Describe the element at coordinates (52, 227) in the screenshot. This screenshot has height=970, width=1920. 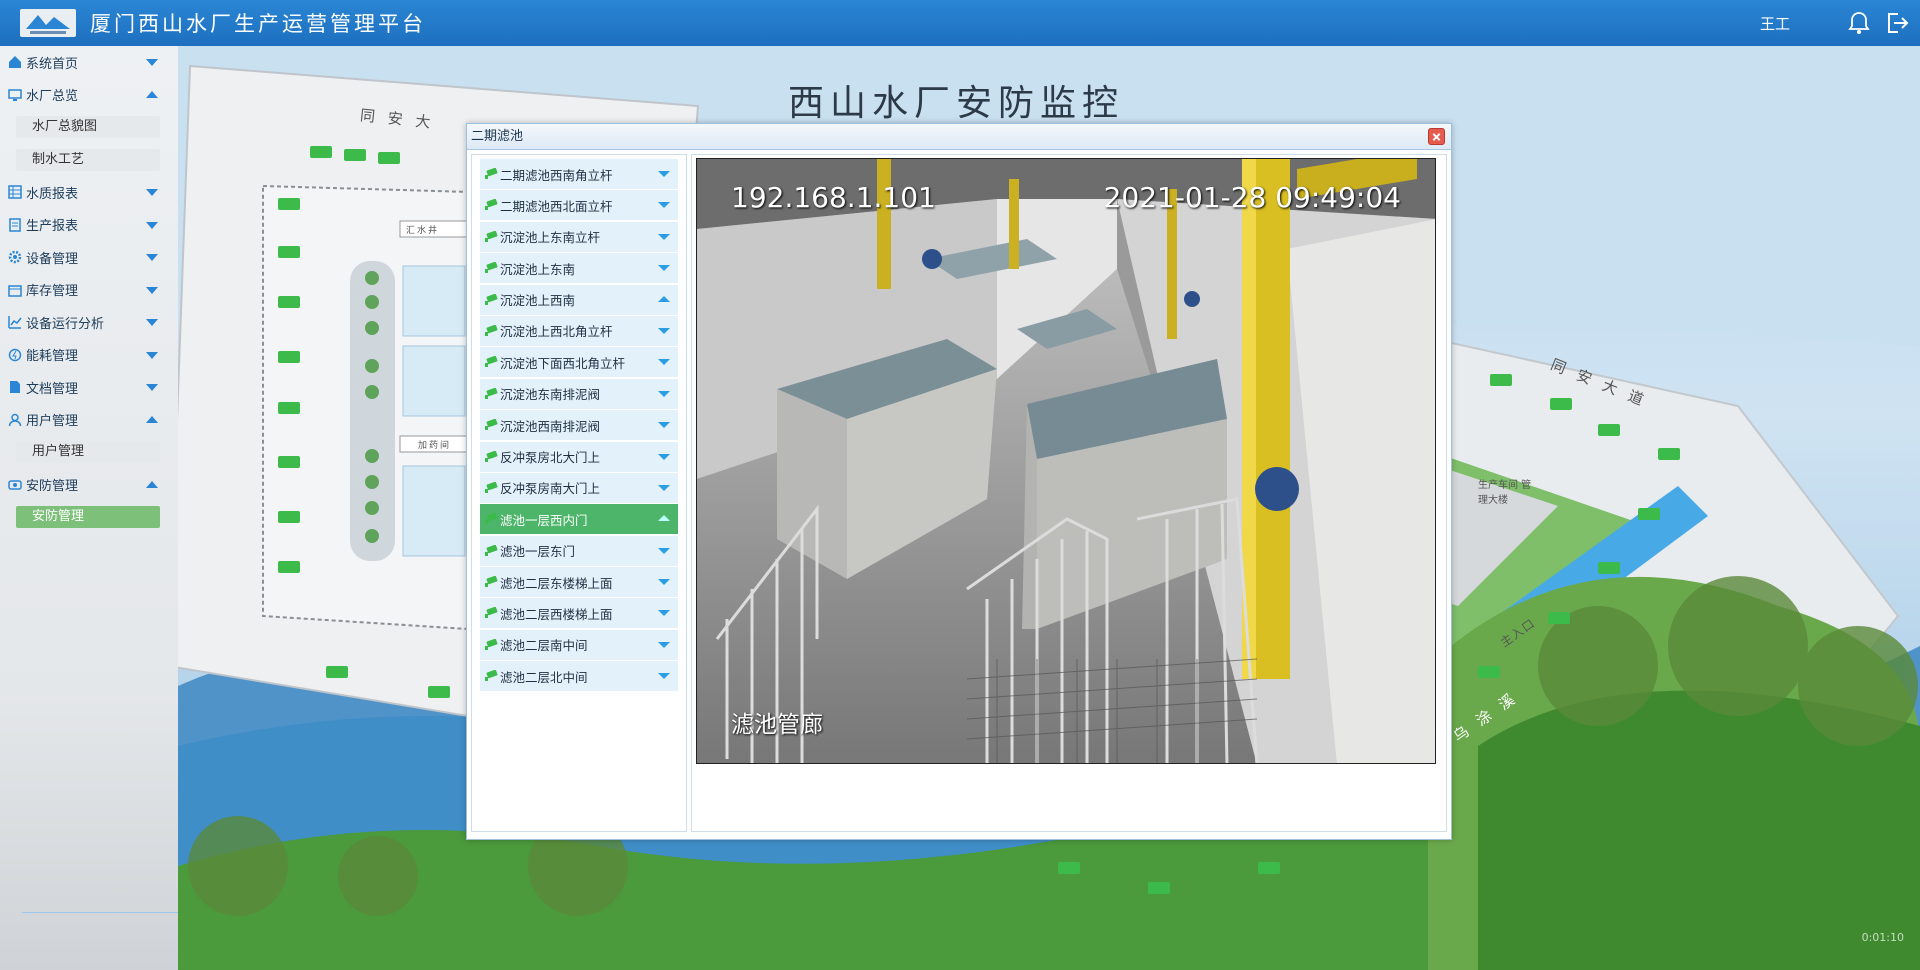
I see `sidebar-item-label: 生产报表` at that location.